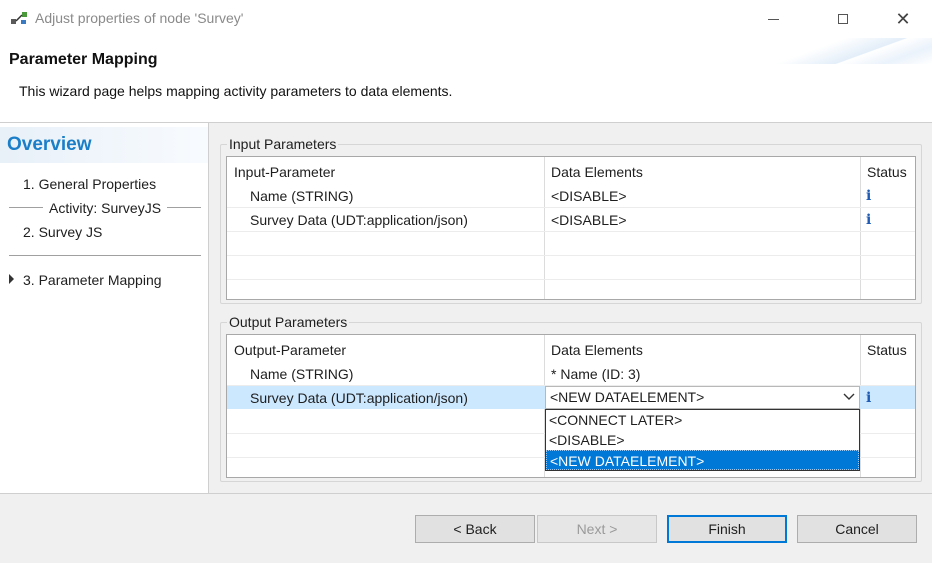  What do you see at coordinates (702, 460) in the screenshot?
I see `dropdown-option-new-dataelement: <NEW DATAELEMENT>` at bounding box center [702, 460].